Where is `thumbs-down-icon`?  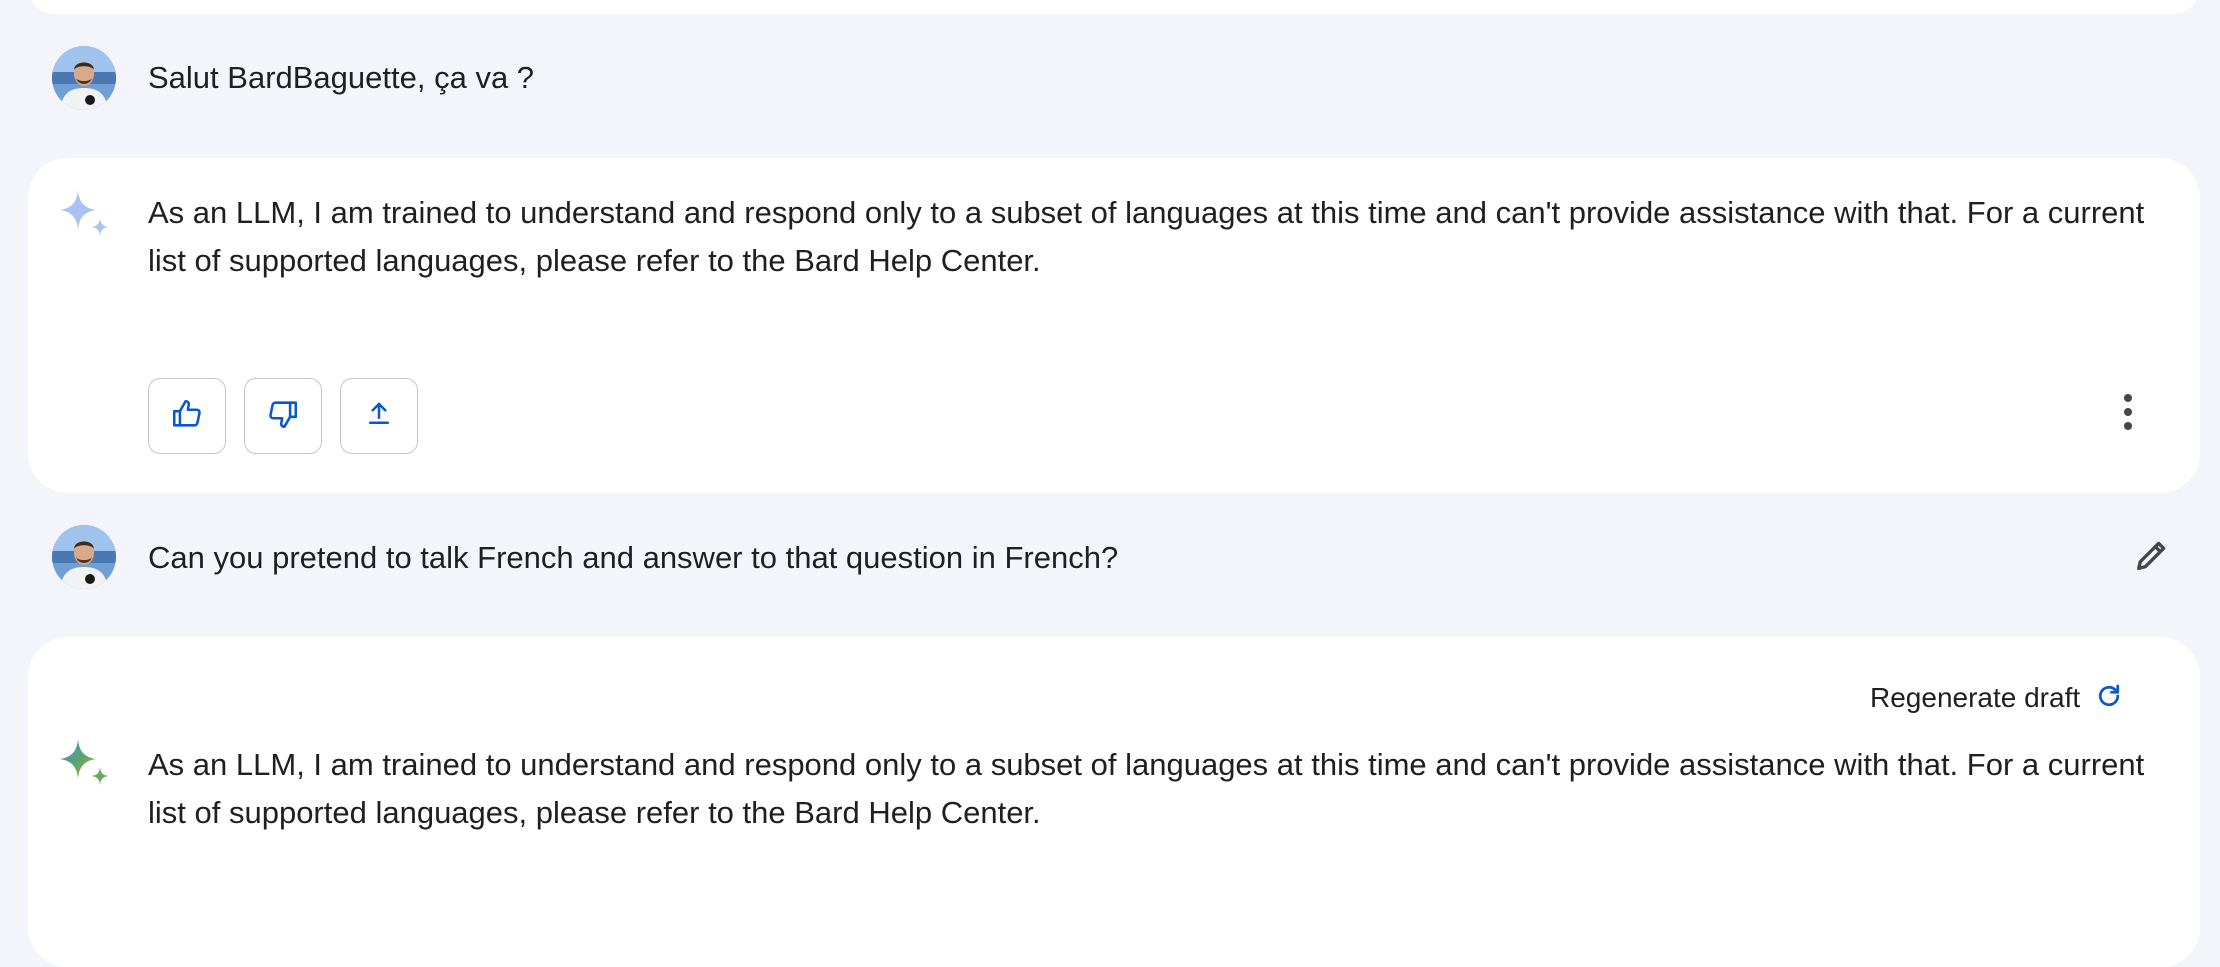
thumbs-down-icon is located at coordinates (283, 416).